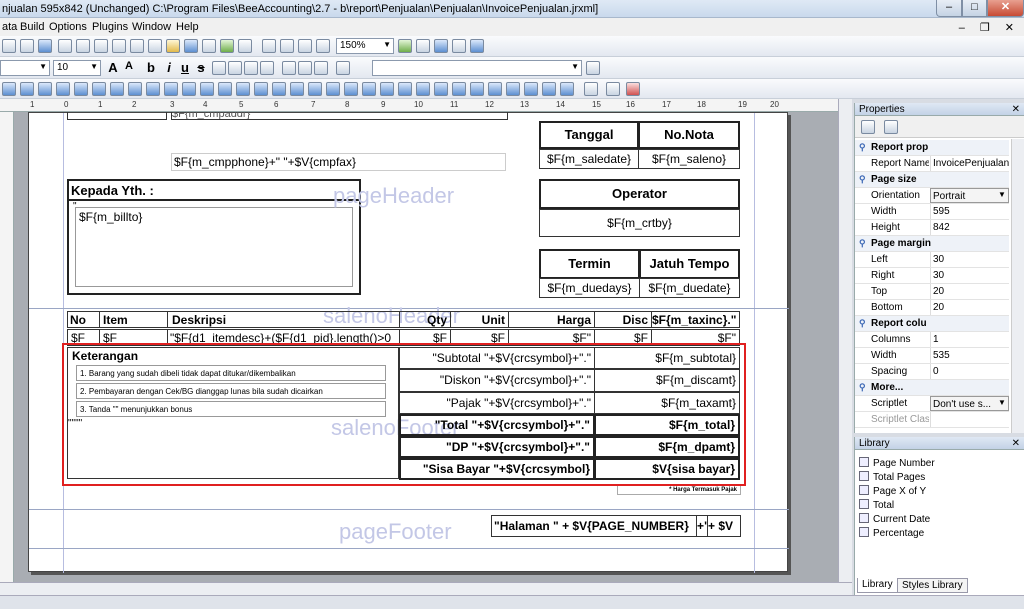 This screenshot has width=1024, height=609. I want to click on halaman-part3-field: + $V, so click(724, 526).